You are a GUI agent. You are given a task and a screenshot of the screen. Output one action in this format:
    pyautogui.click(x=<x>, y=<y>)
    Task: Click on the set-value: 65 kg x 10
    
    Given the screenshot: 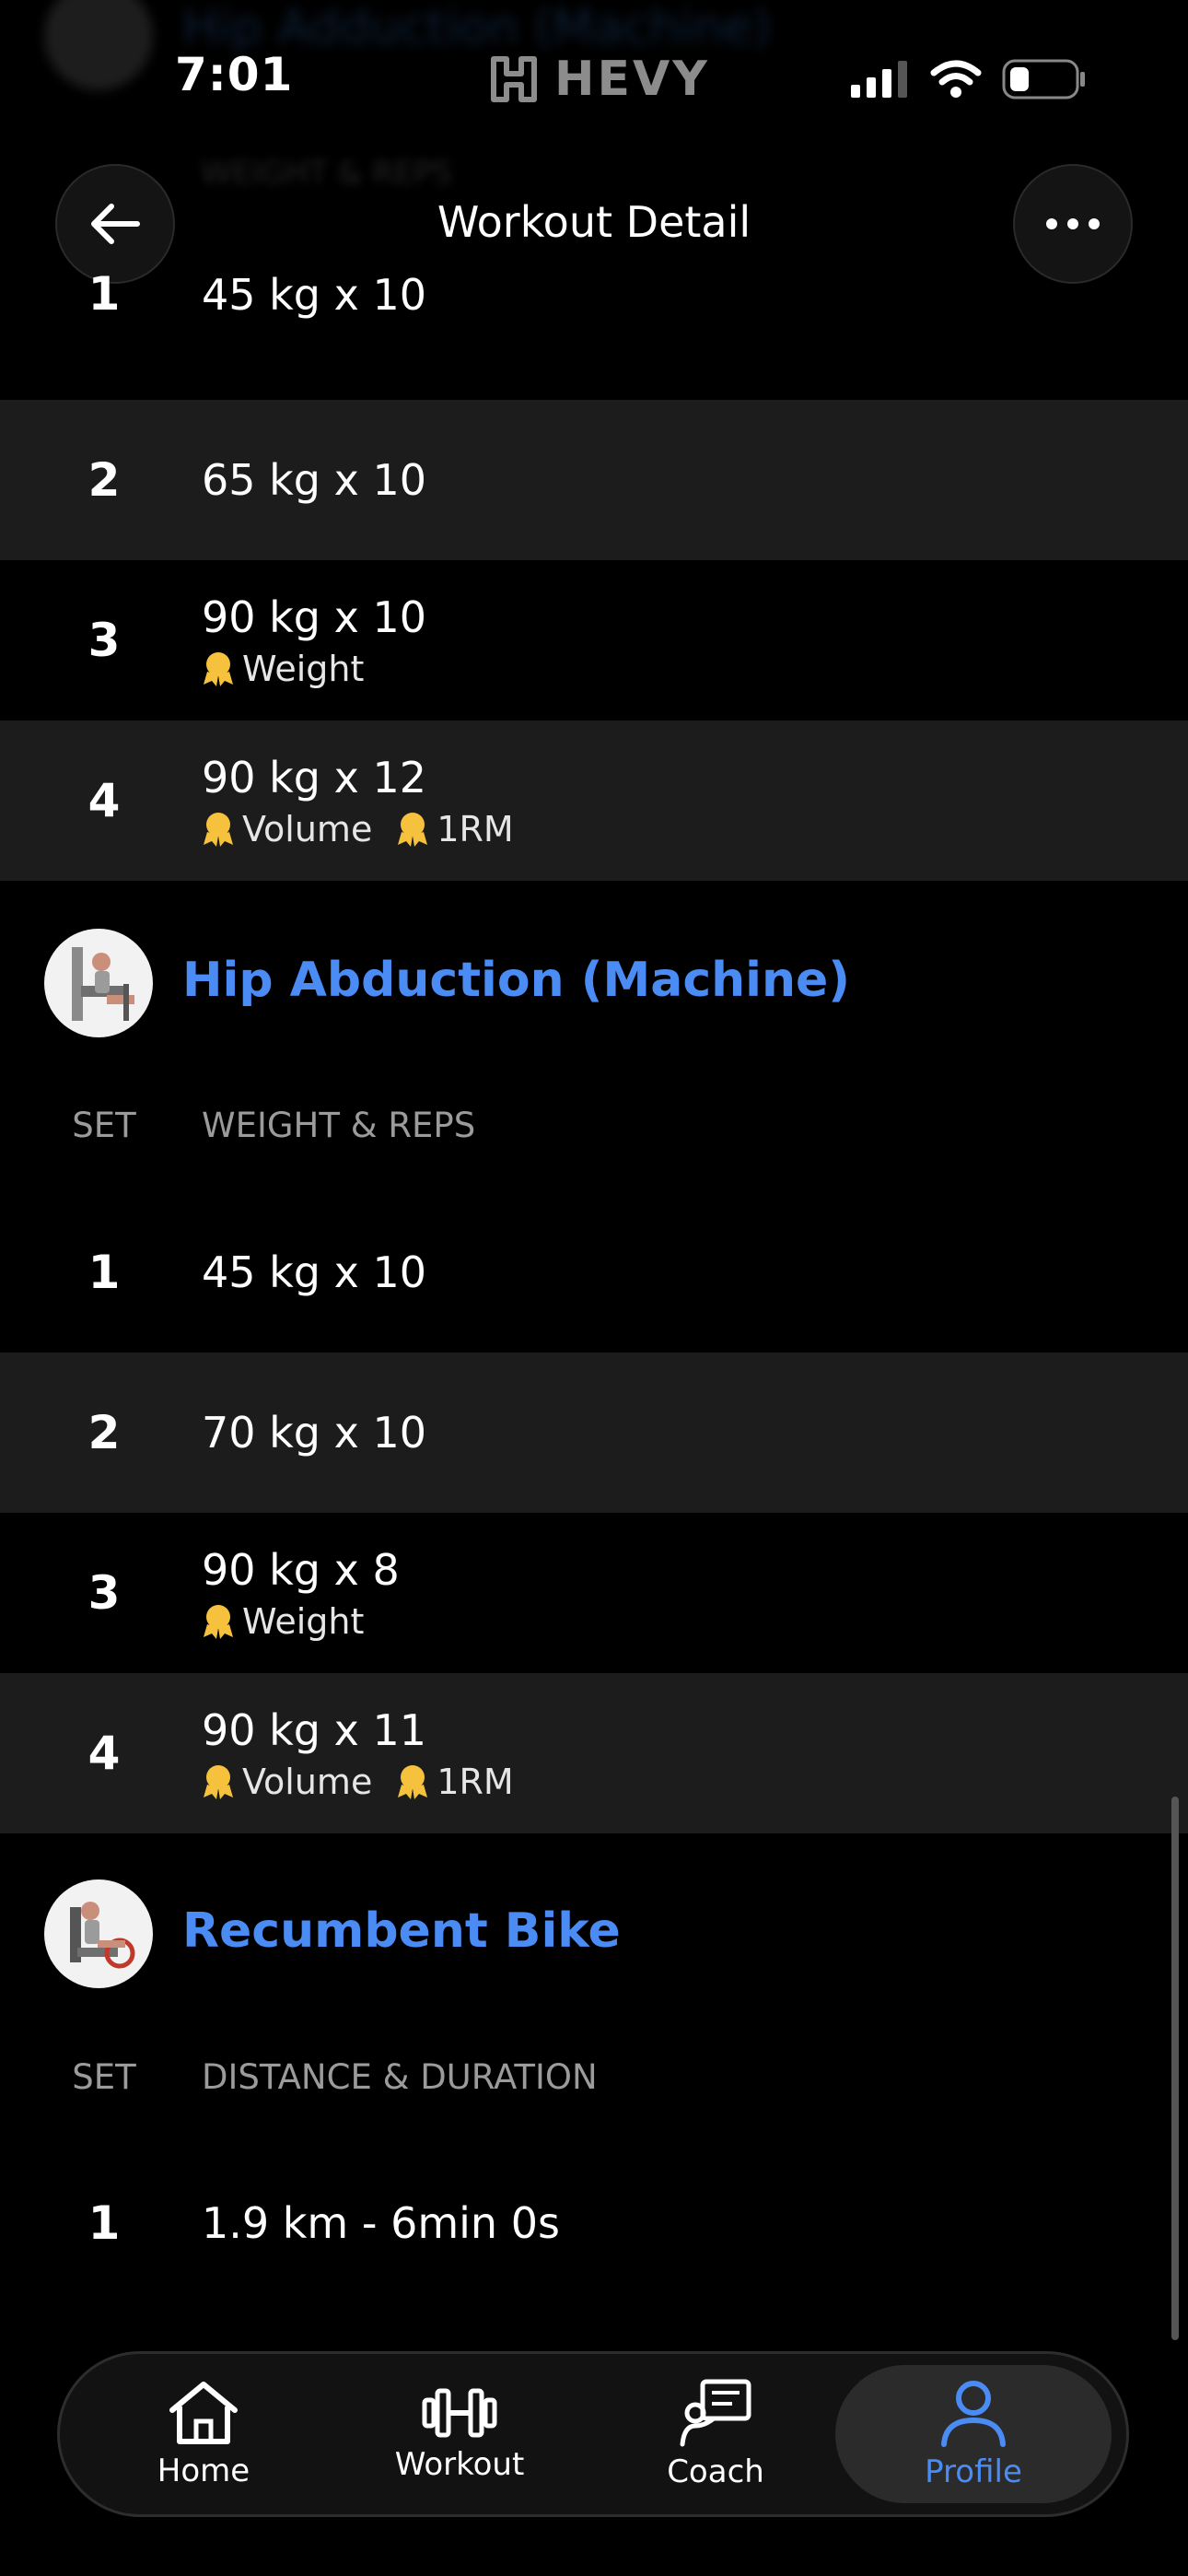 What is the action you would take?
    pyautogui.click(x=314, y=480)
    